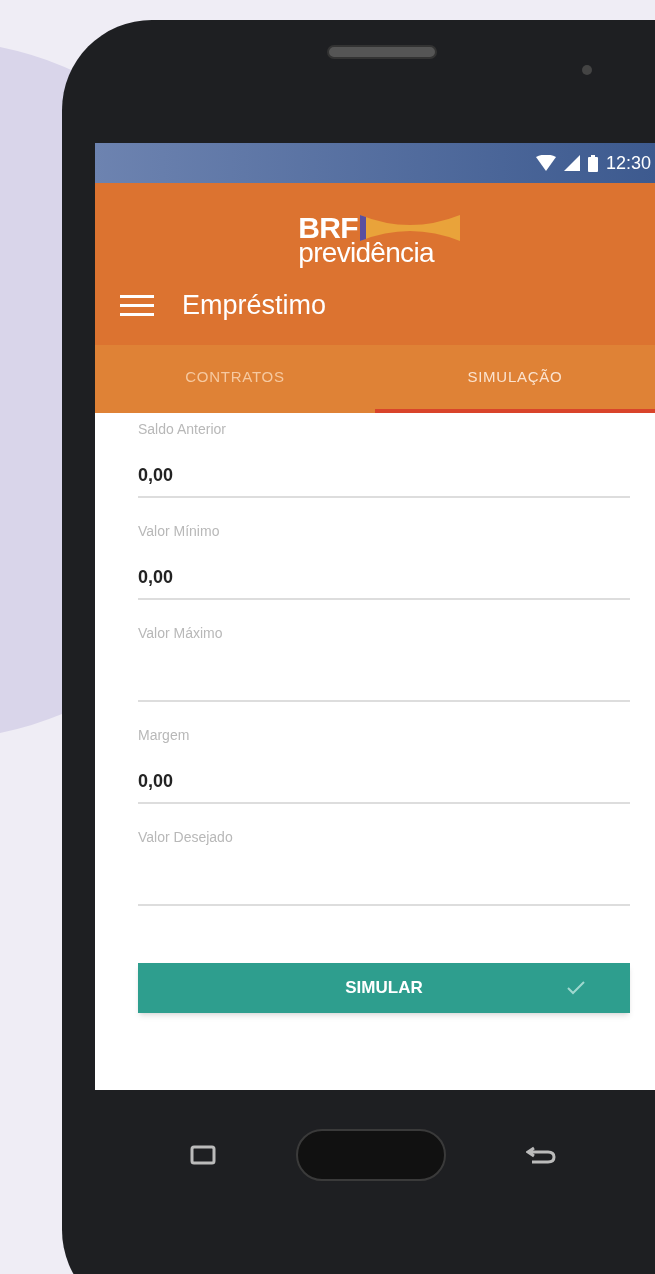 This screenshot has height=1274, width=655. I want to click on logo-text: BRF, so click(328, 228).